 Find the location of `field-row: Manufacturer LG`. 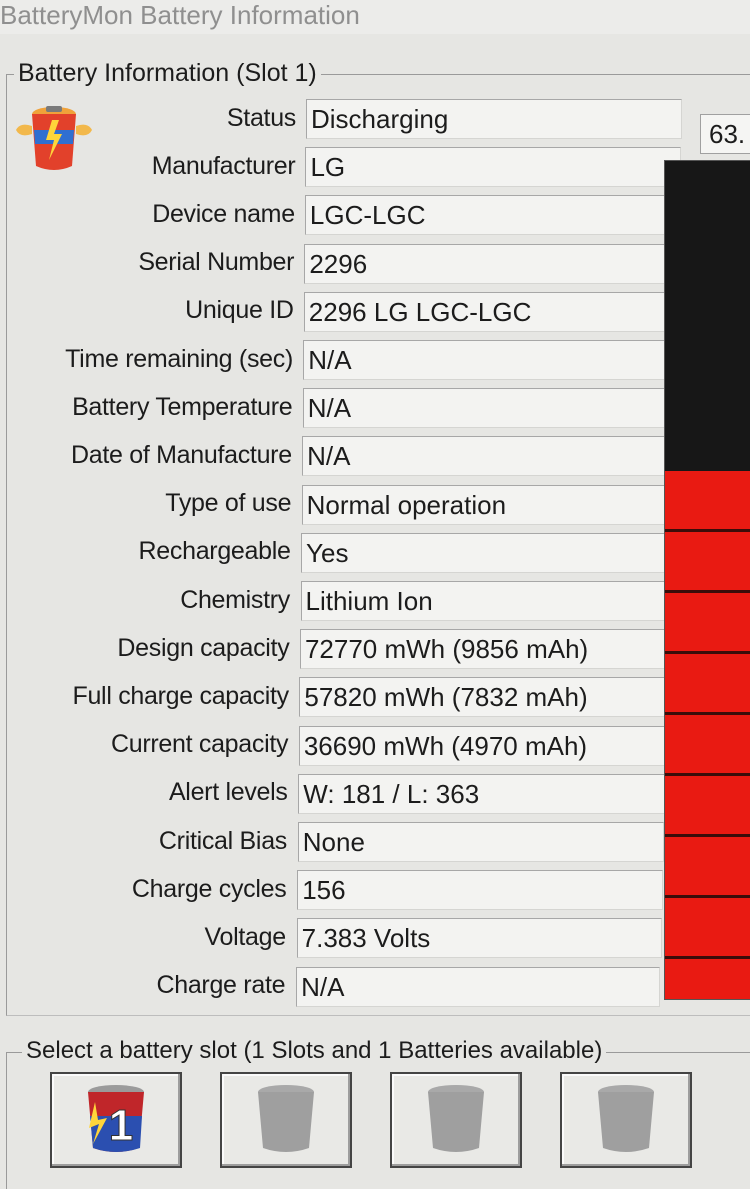

field-row: Manufacturer LG is located at coordinates (350, 166).